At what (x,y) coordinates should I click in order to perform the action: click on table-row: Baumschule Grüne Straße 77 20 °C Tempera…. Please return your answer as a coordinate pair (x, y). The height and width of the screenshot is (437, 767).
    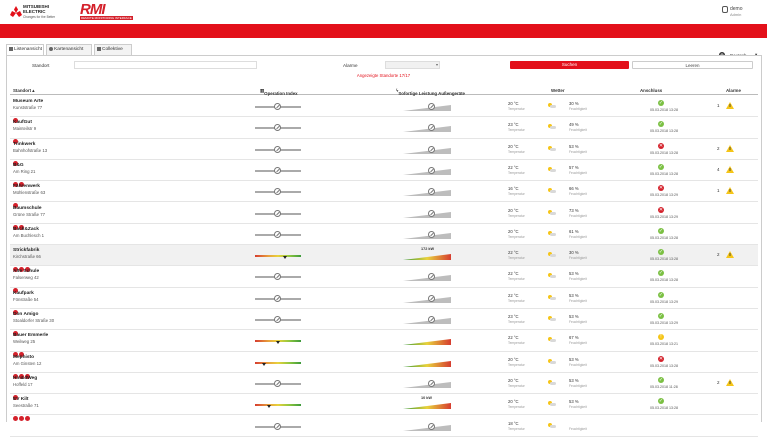
    Looking at the image, I should click on (384, 216).